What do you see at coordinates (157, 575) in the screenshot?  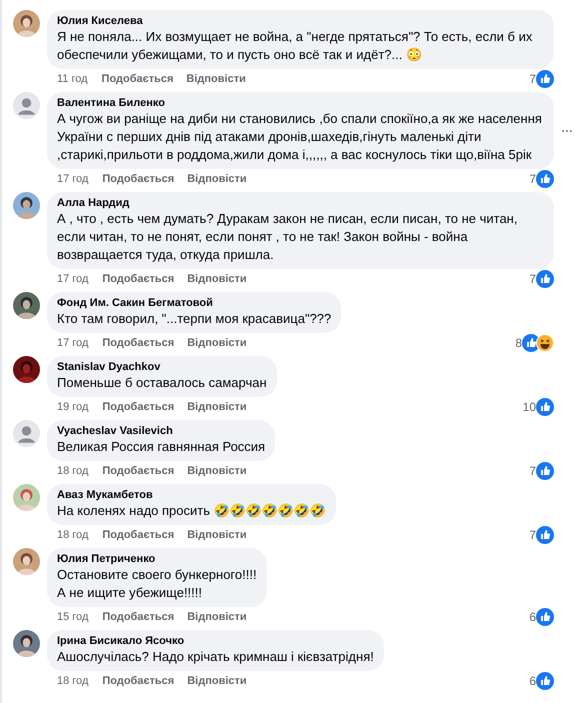 I see `comment-text: Остановите своего бункерного!!!!` at bounding box center [157, 575].